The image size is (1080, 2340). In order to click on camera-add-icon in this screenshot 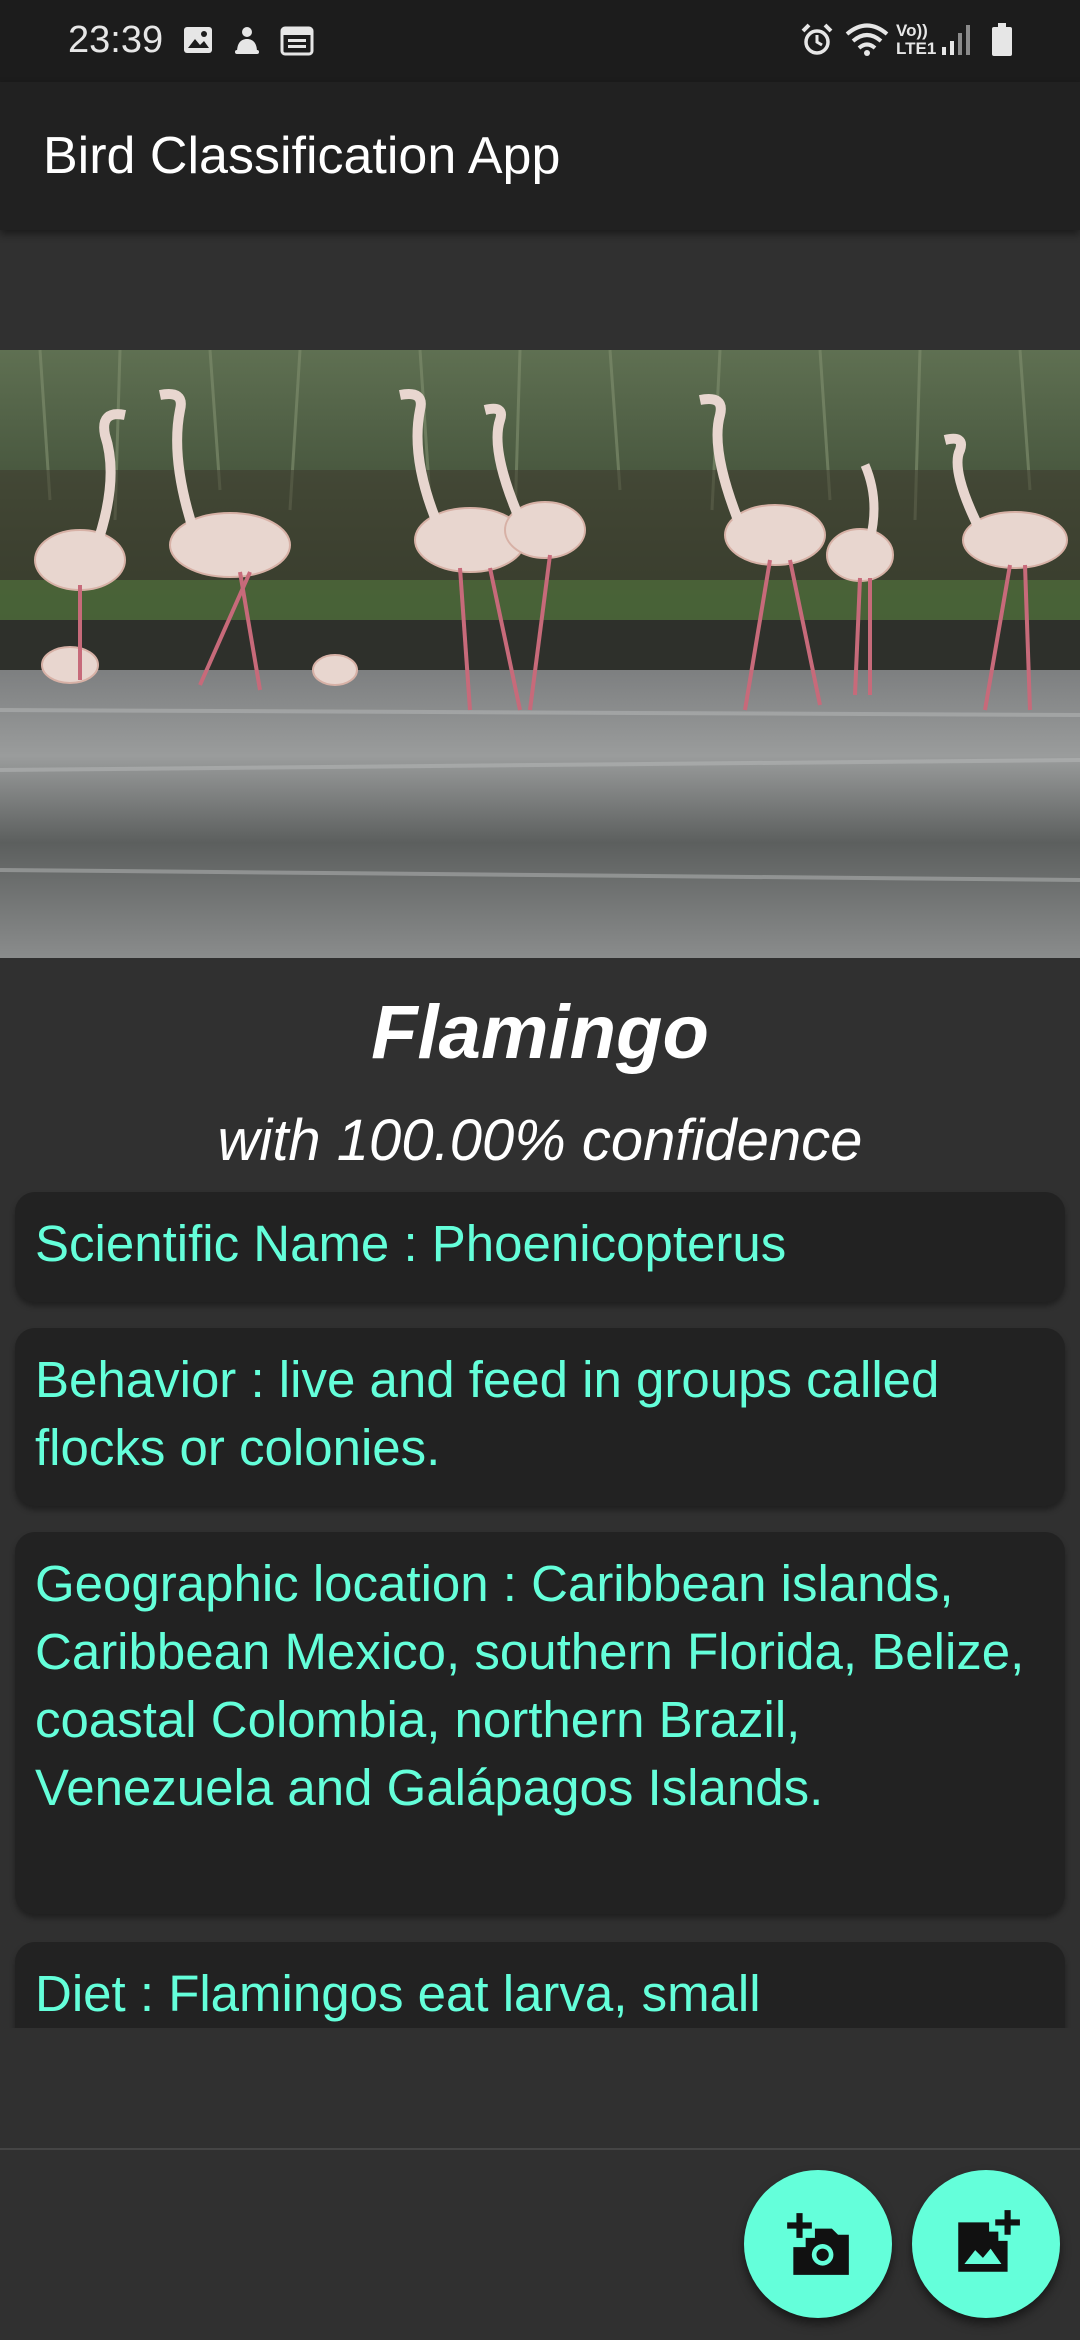, I will do `click(818, 2244)`.